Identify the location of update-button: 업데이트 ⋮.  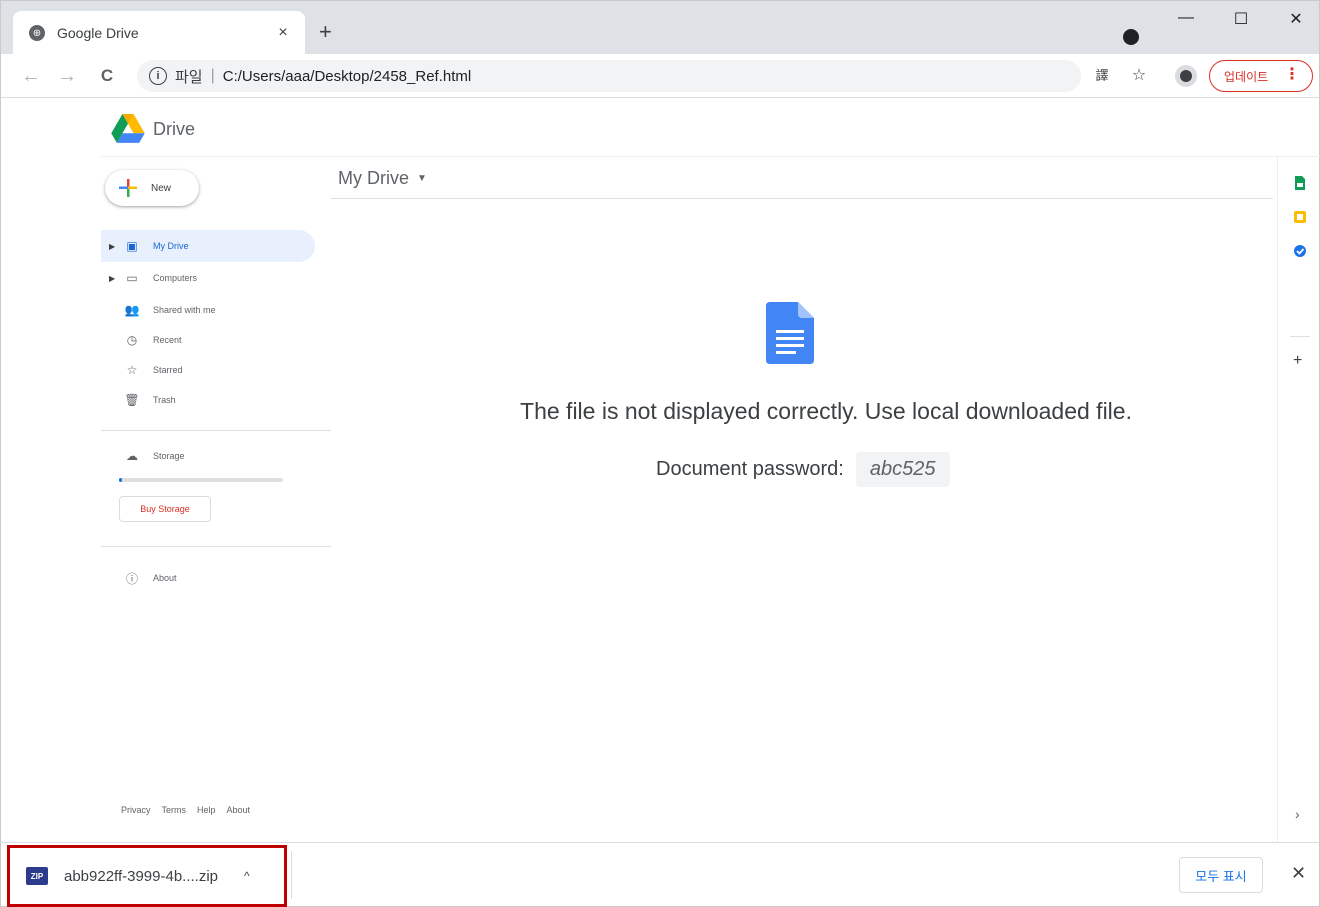
(1261, 76).